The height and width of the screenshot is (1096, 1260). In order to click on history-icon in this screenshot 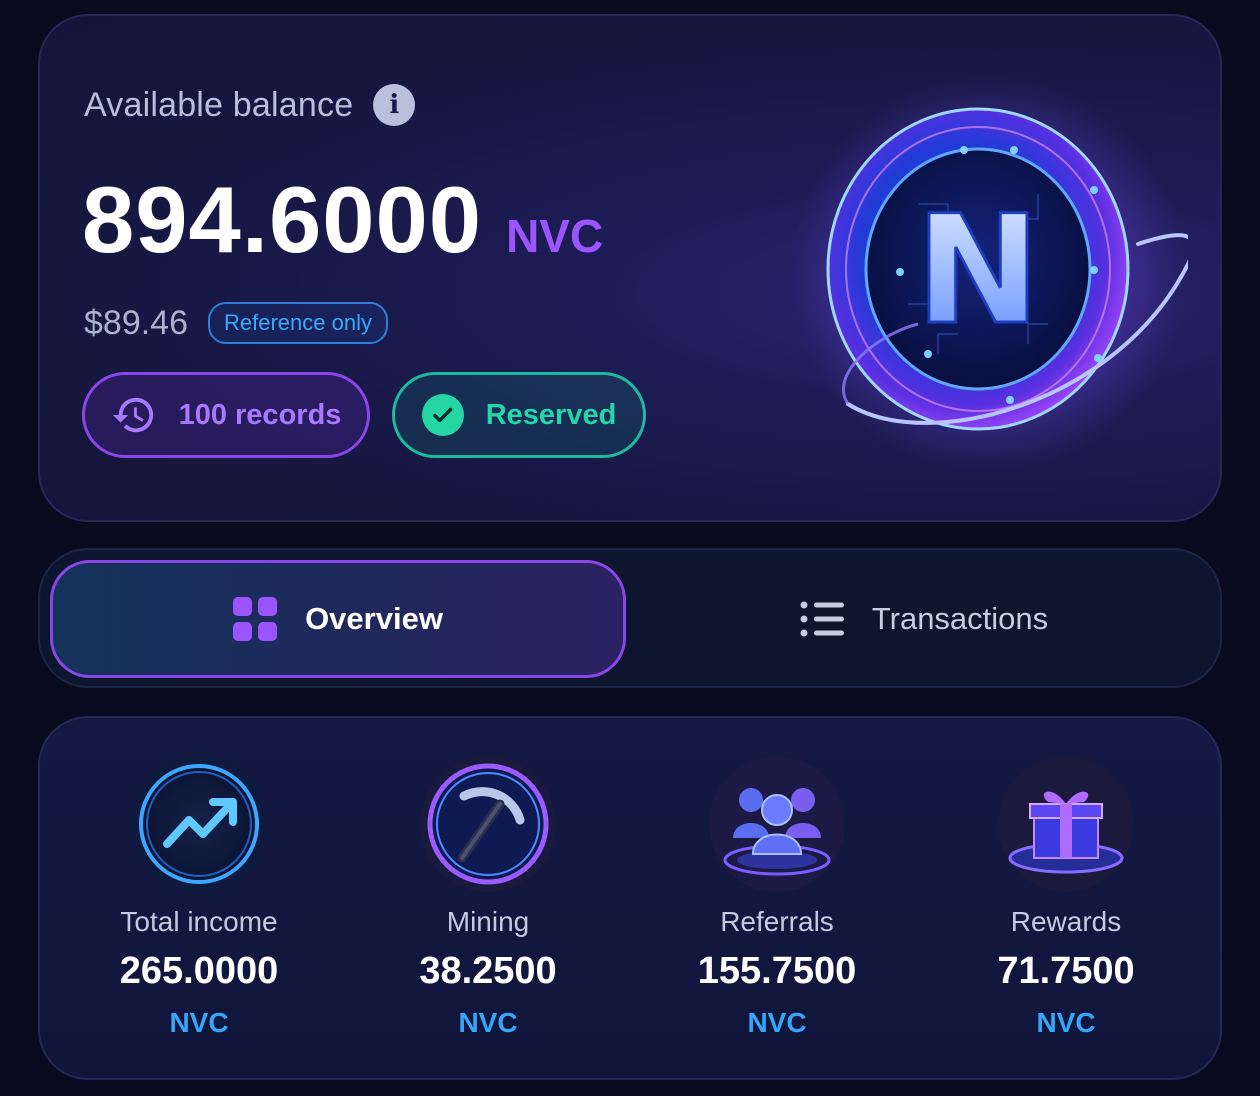, I will do `click(132, 415)`.